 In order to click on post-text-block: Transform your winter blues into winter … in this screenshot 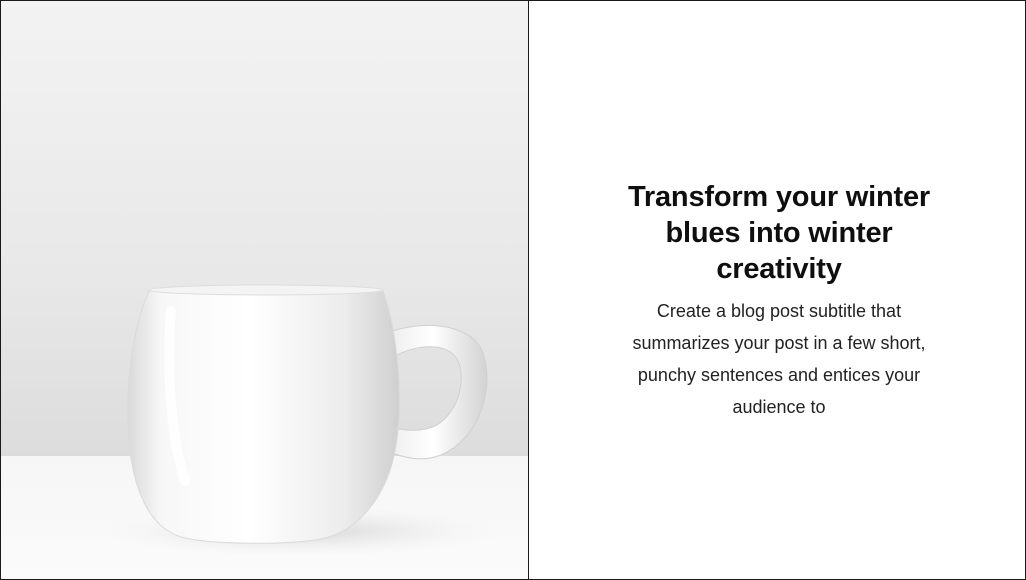, I will do `click(779, 301)`.